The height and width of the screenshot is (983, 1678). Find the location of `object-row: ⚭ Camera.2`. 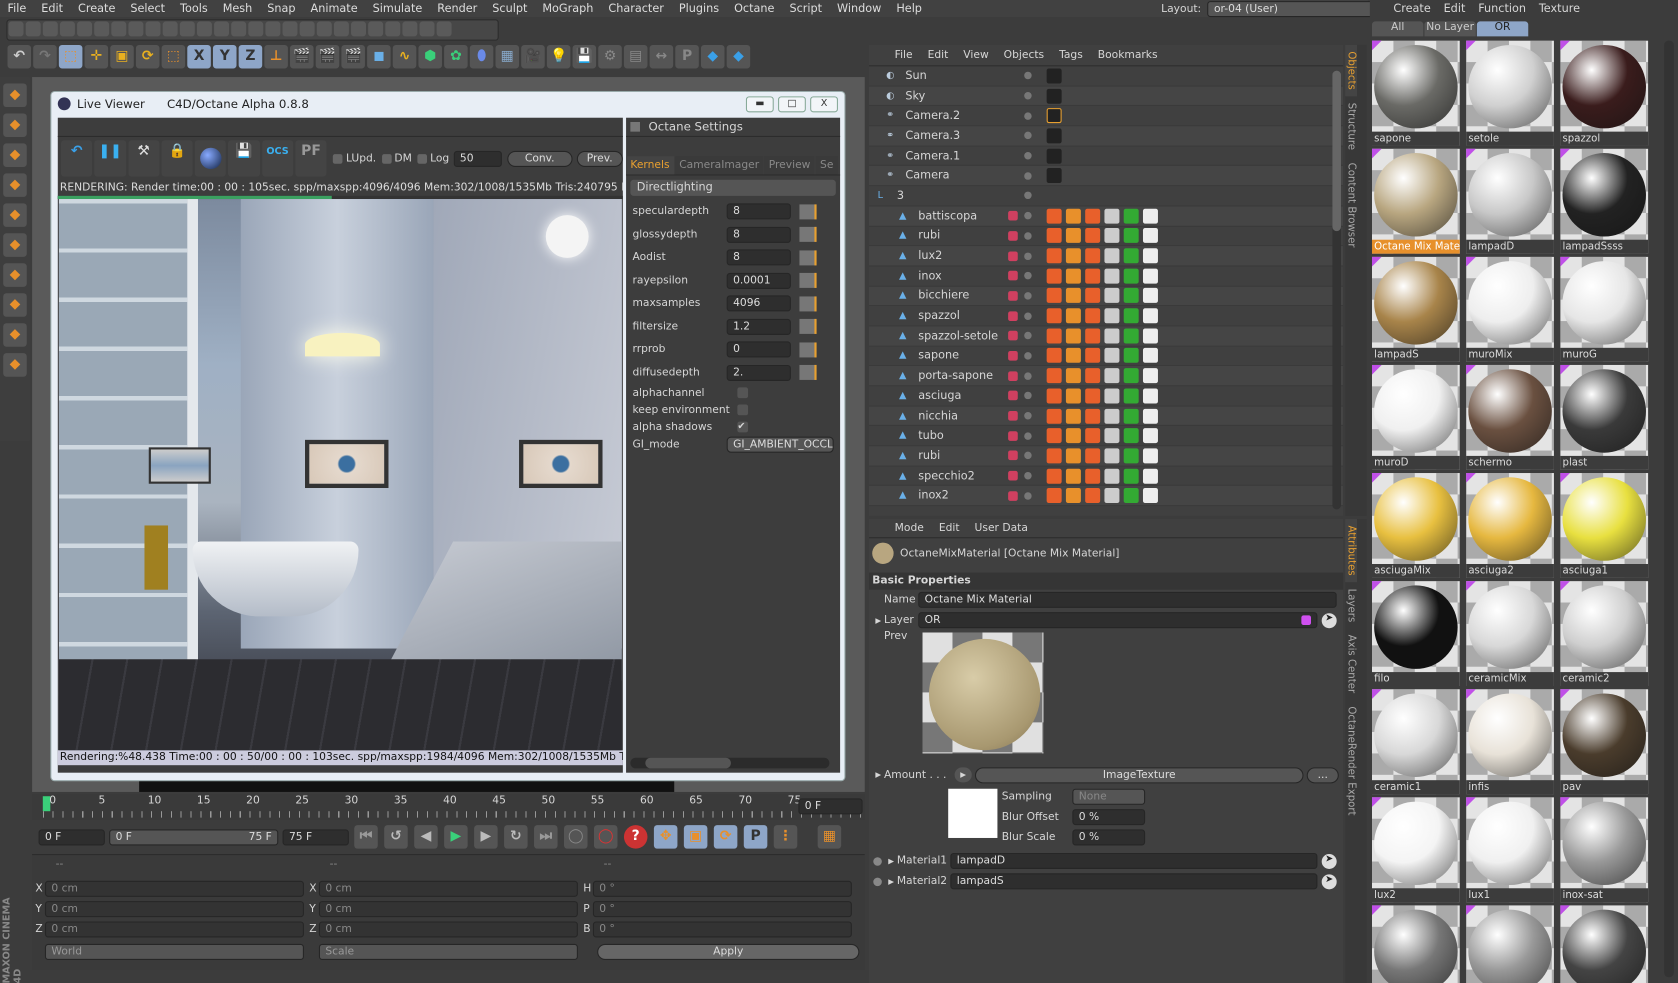

object-row: ⚭ Camera.2 is located at coordinates (1106, 116).